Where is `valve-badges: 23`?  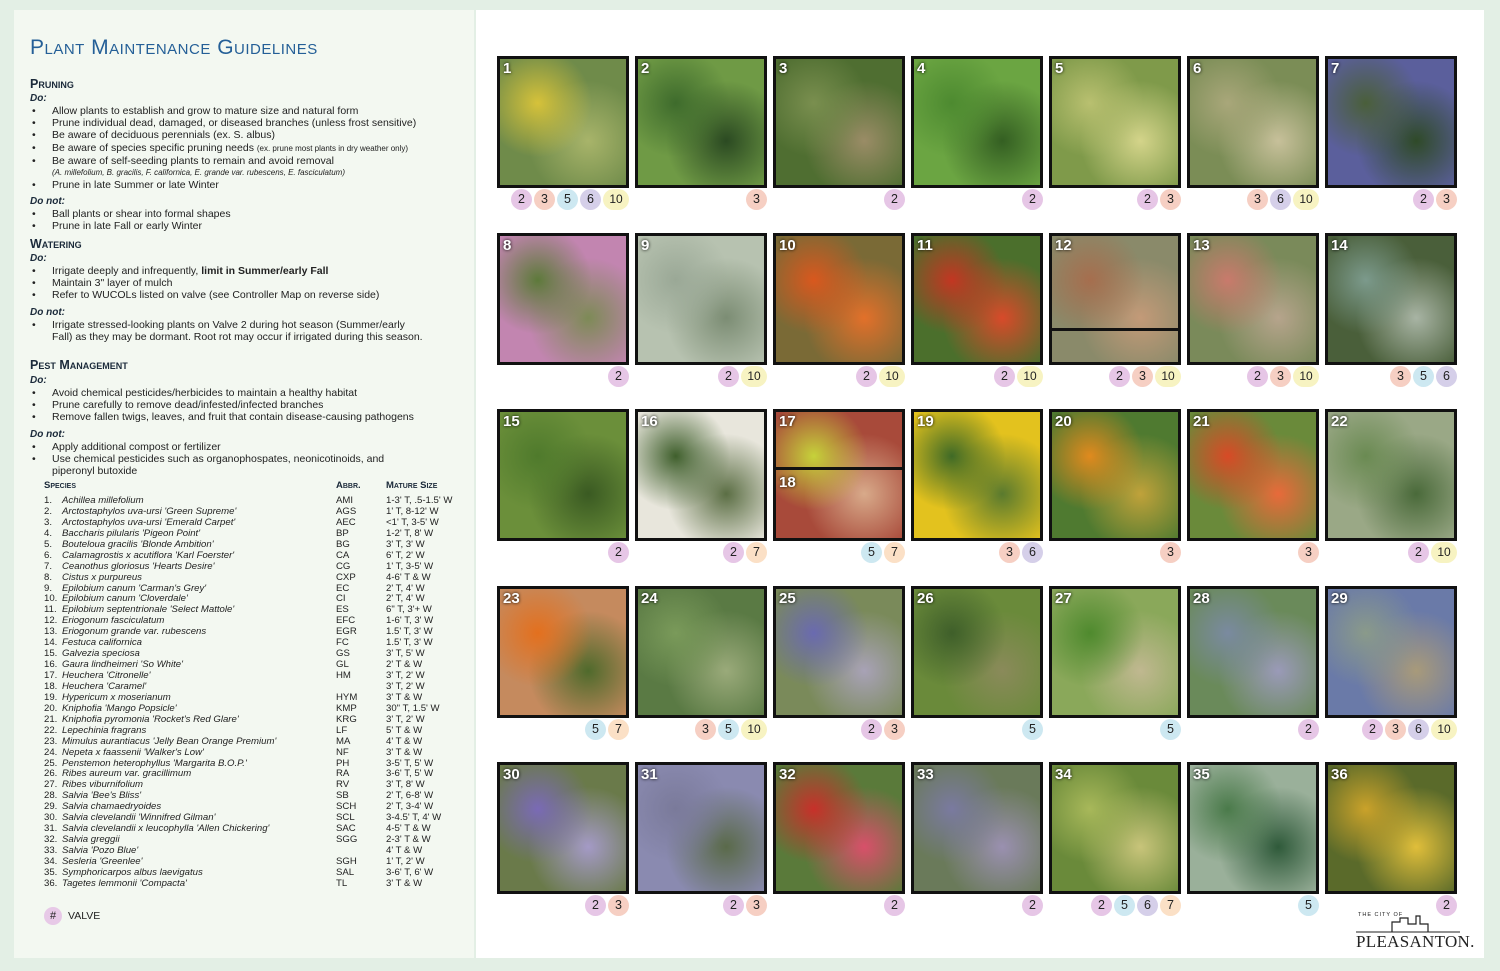 valve-badges: 23 is located at coordinates (1115, 200).